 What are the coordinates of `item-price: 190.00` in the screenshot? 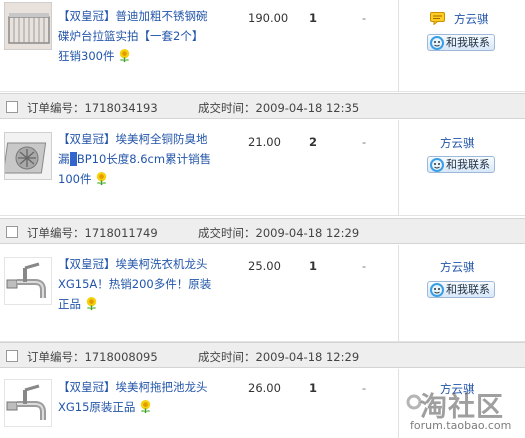 It's located at (268, 18).